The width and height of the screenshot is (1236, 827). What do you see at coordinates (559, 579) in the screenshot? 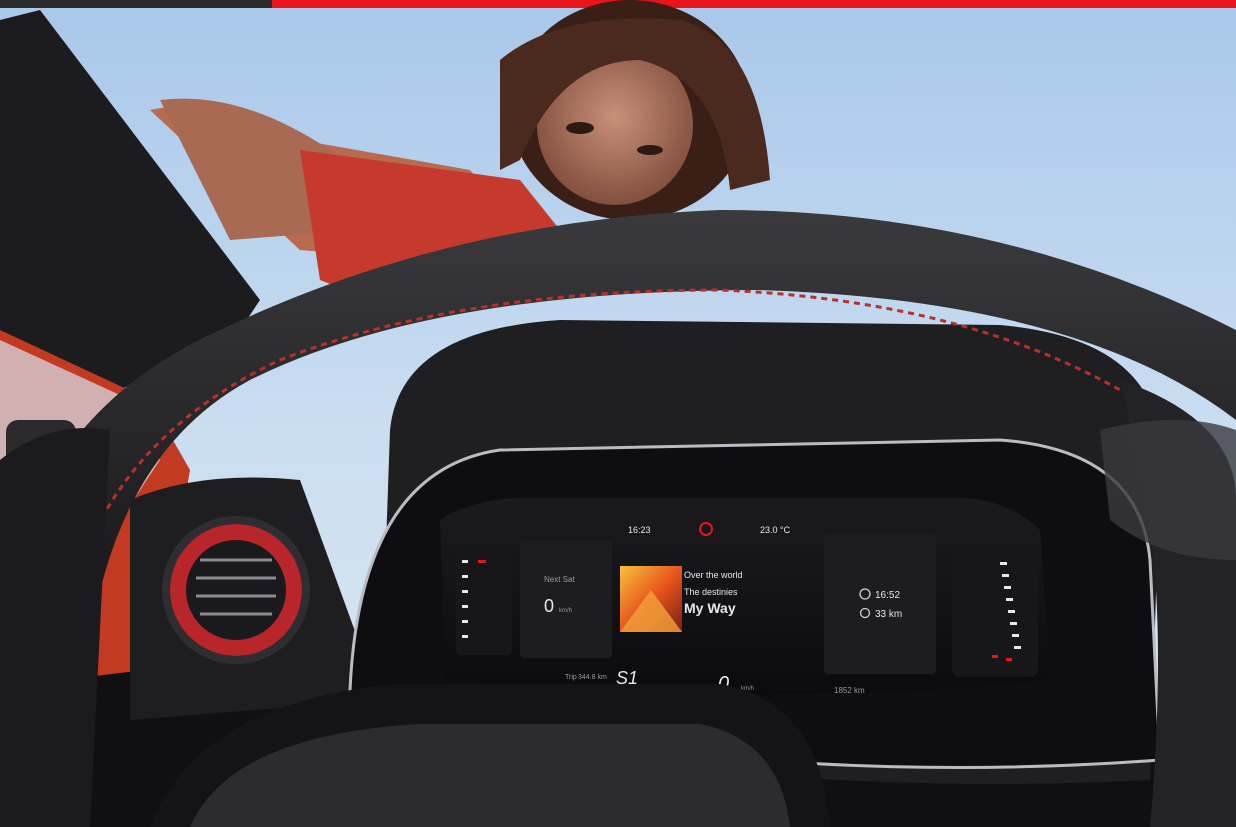
I see `next-label: Next Sat` at bounding box center [559, 579].